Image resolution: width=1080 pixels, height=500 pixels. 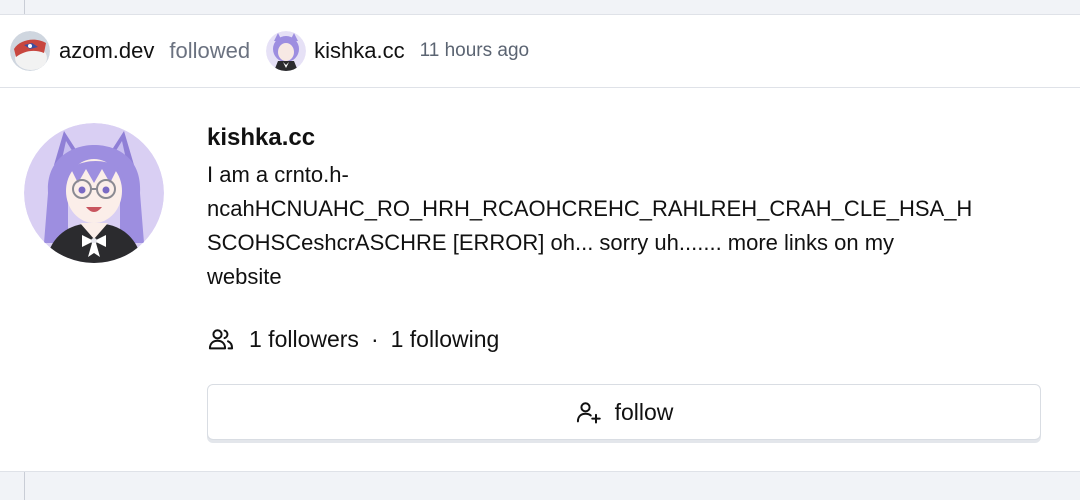 I want to click on actor-avatar-image, so click(x=30, y=51).